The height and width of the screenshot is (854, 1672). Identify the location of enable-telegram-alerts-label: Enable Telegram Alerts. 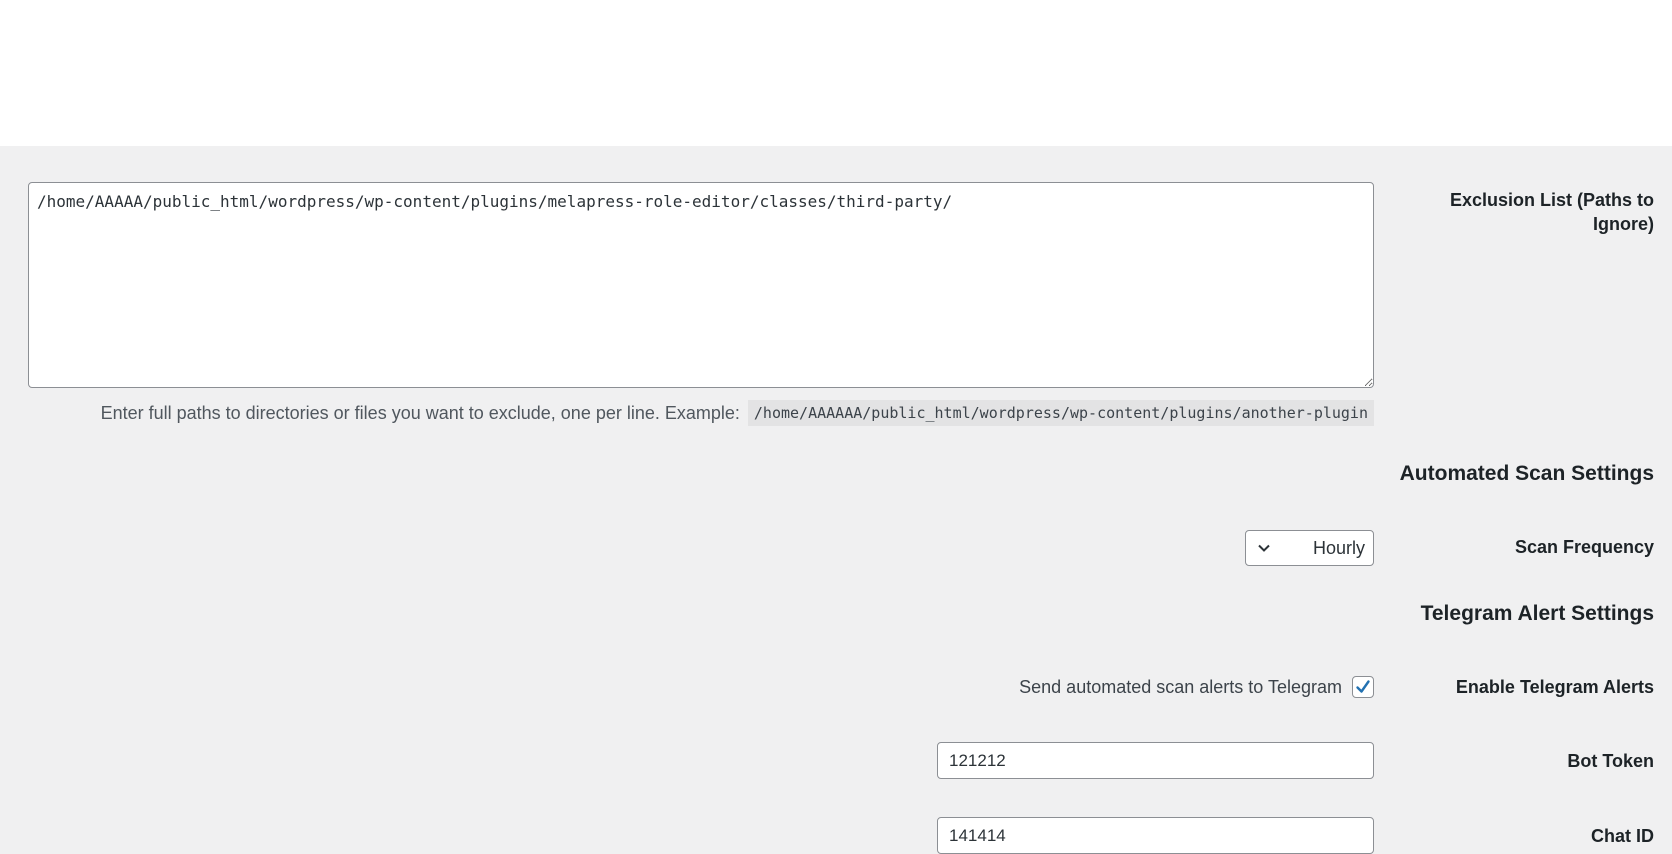
(1554, 687).